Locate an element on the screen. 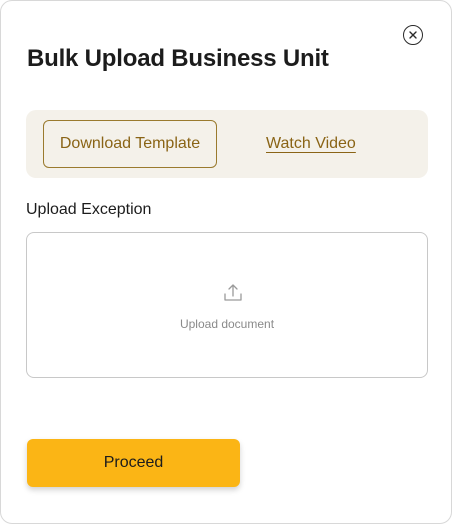 The height and width of the screenshot is (524, 452). template-toolbar: Download Template Watch Video is located at coordinates (227, 144).